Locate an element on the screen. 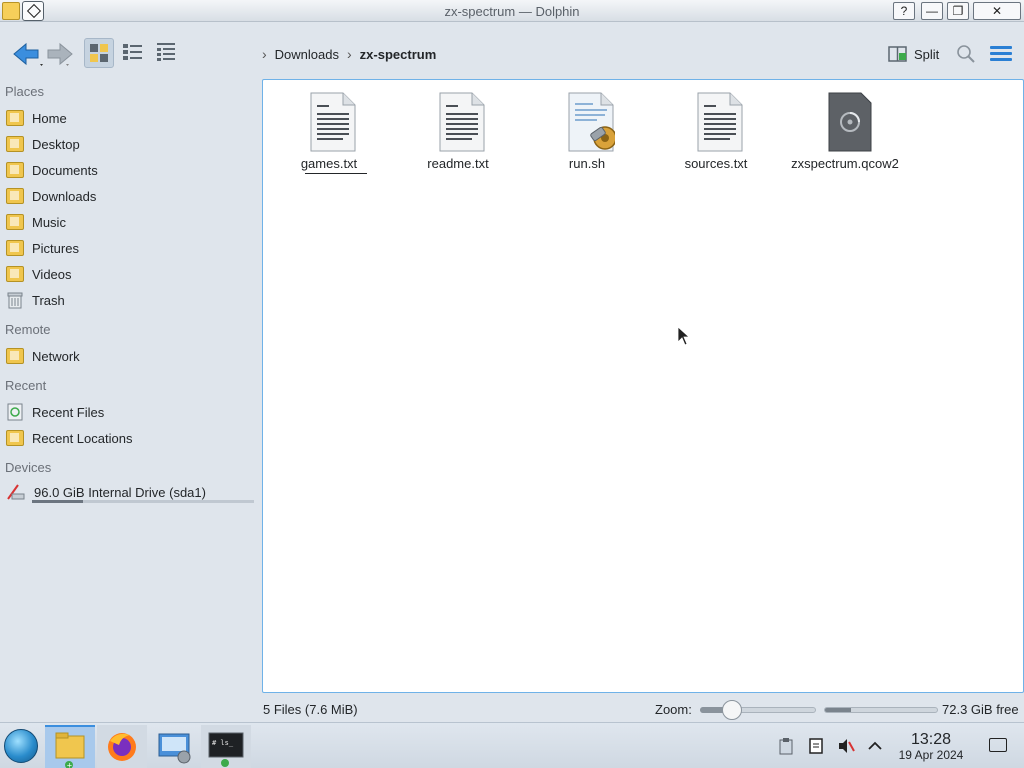 The height and width of the screenshot is (768, 1024). details-view-button is located at coordinates (167, 53).